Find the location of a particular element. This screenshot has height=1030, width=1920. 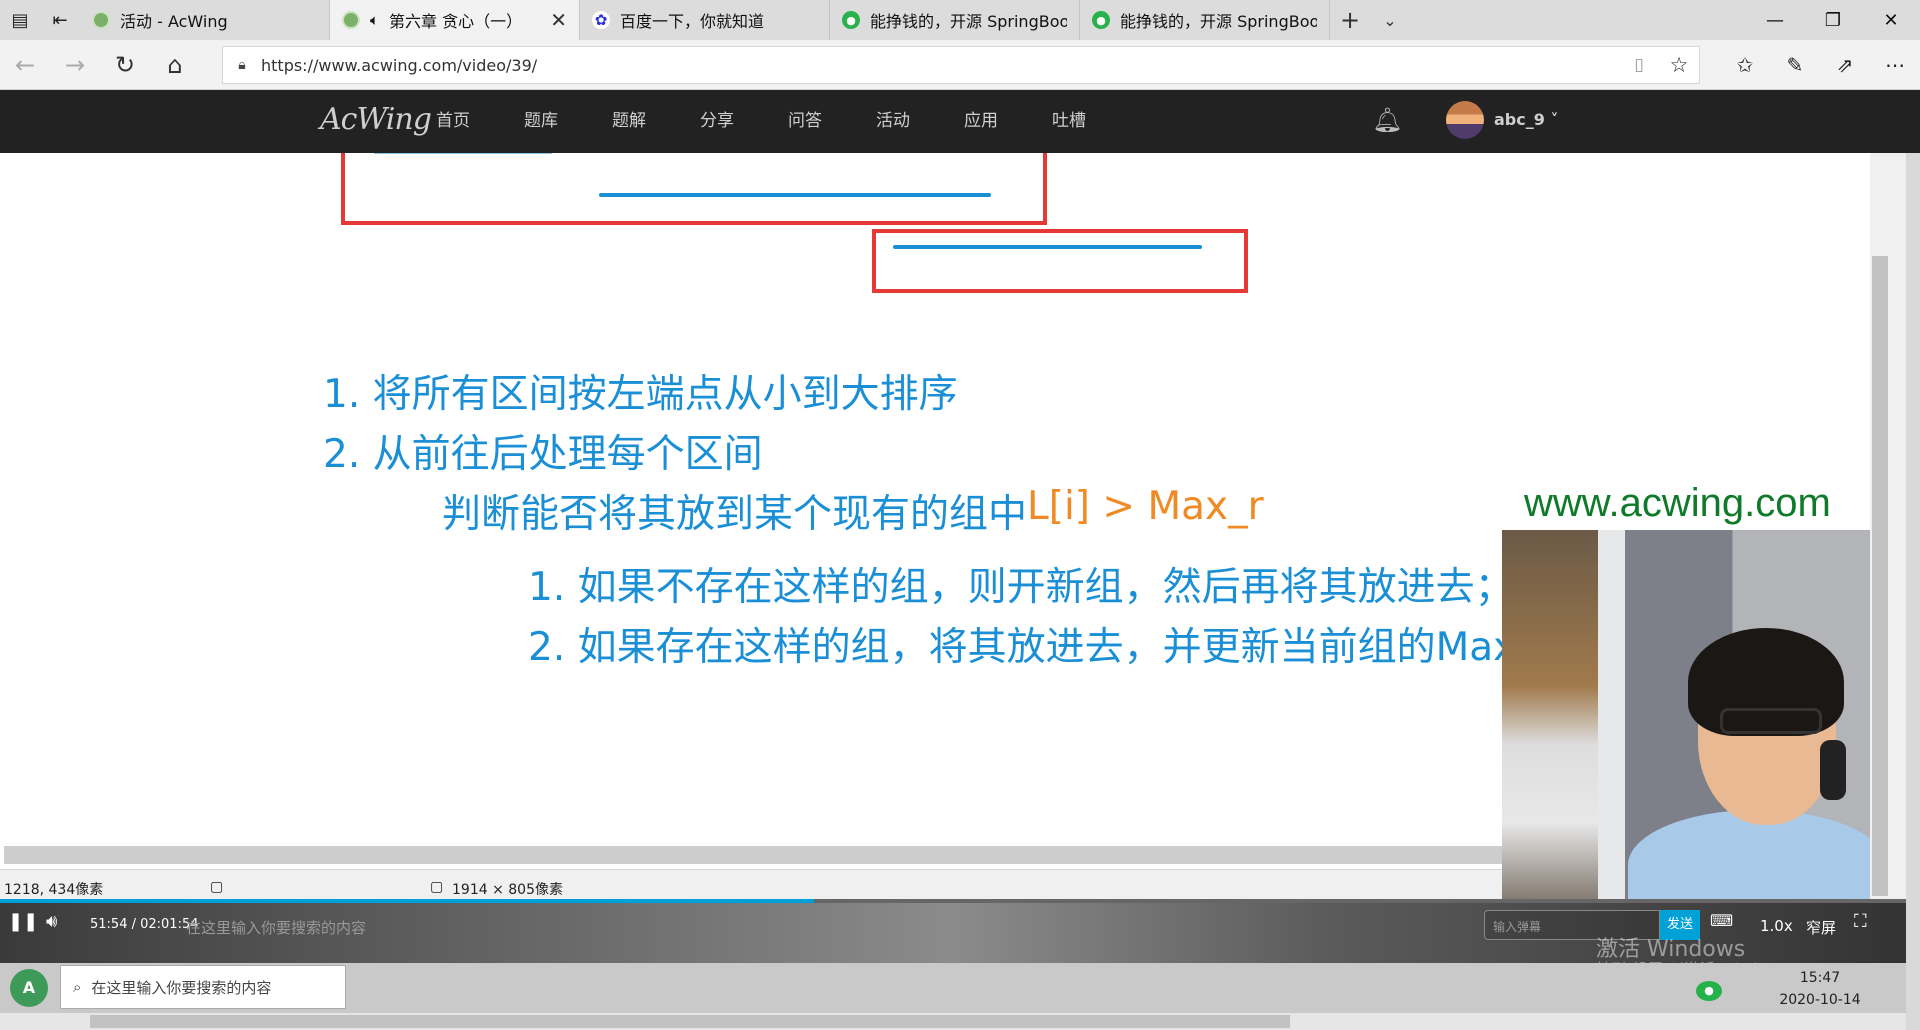

tab-baidu: ✿ 百度一下，你就知道 is located at coordinates (705, 20).